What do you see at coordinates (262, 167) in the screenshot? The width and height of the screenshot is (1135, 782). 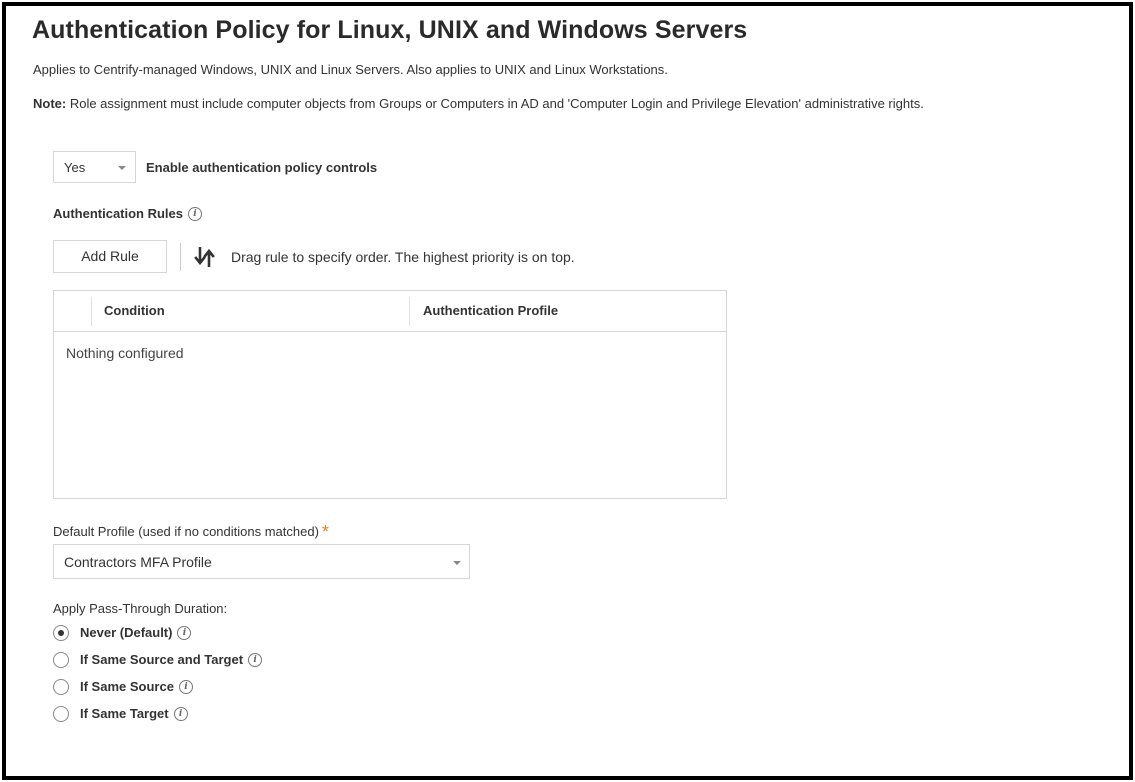 I see `enable-policy-label: Enable authentication policy controls` at bounding box center [262, 167].